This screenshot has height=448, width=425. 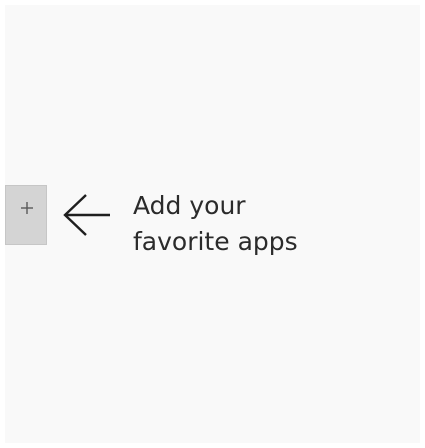 I want to click on add-favorite-apps-hint: Add your favorite apps, so click(x=273, y=224).